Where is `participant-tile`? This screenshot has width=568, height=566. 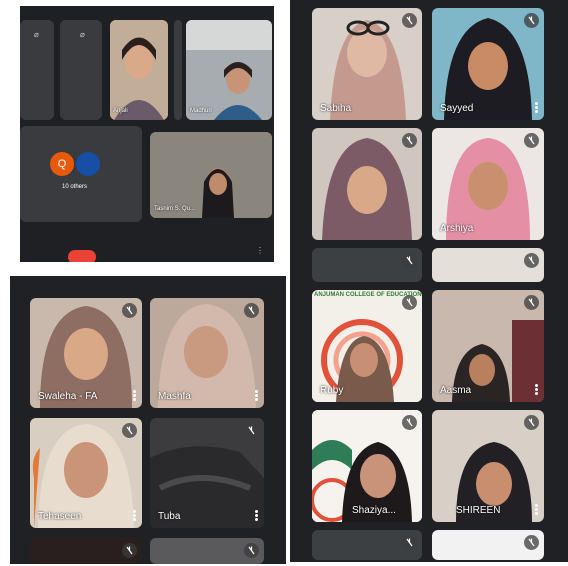 participant-tile is located at coordinates (367, 184).